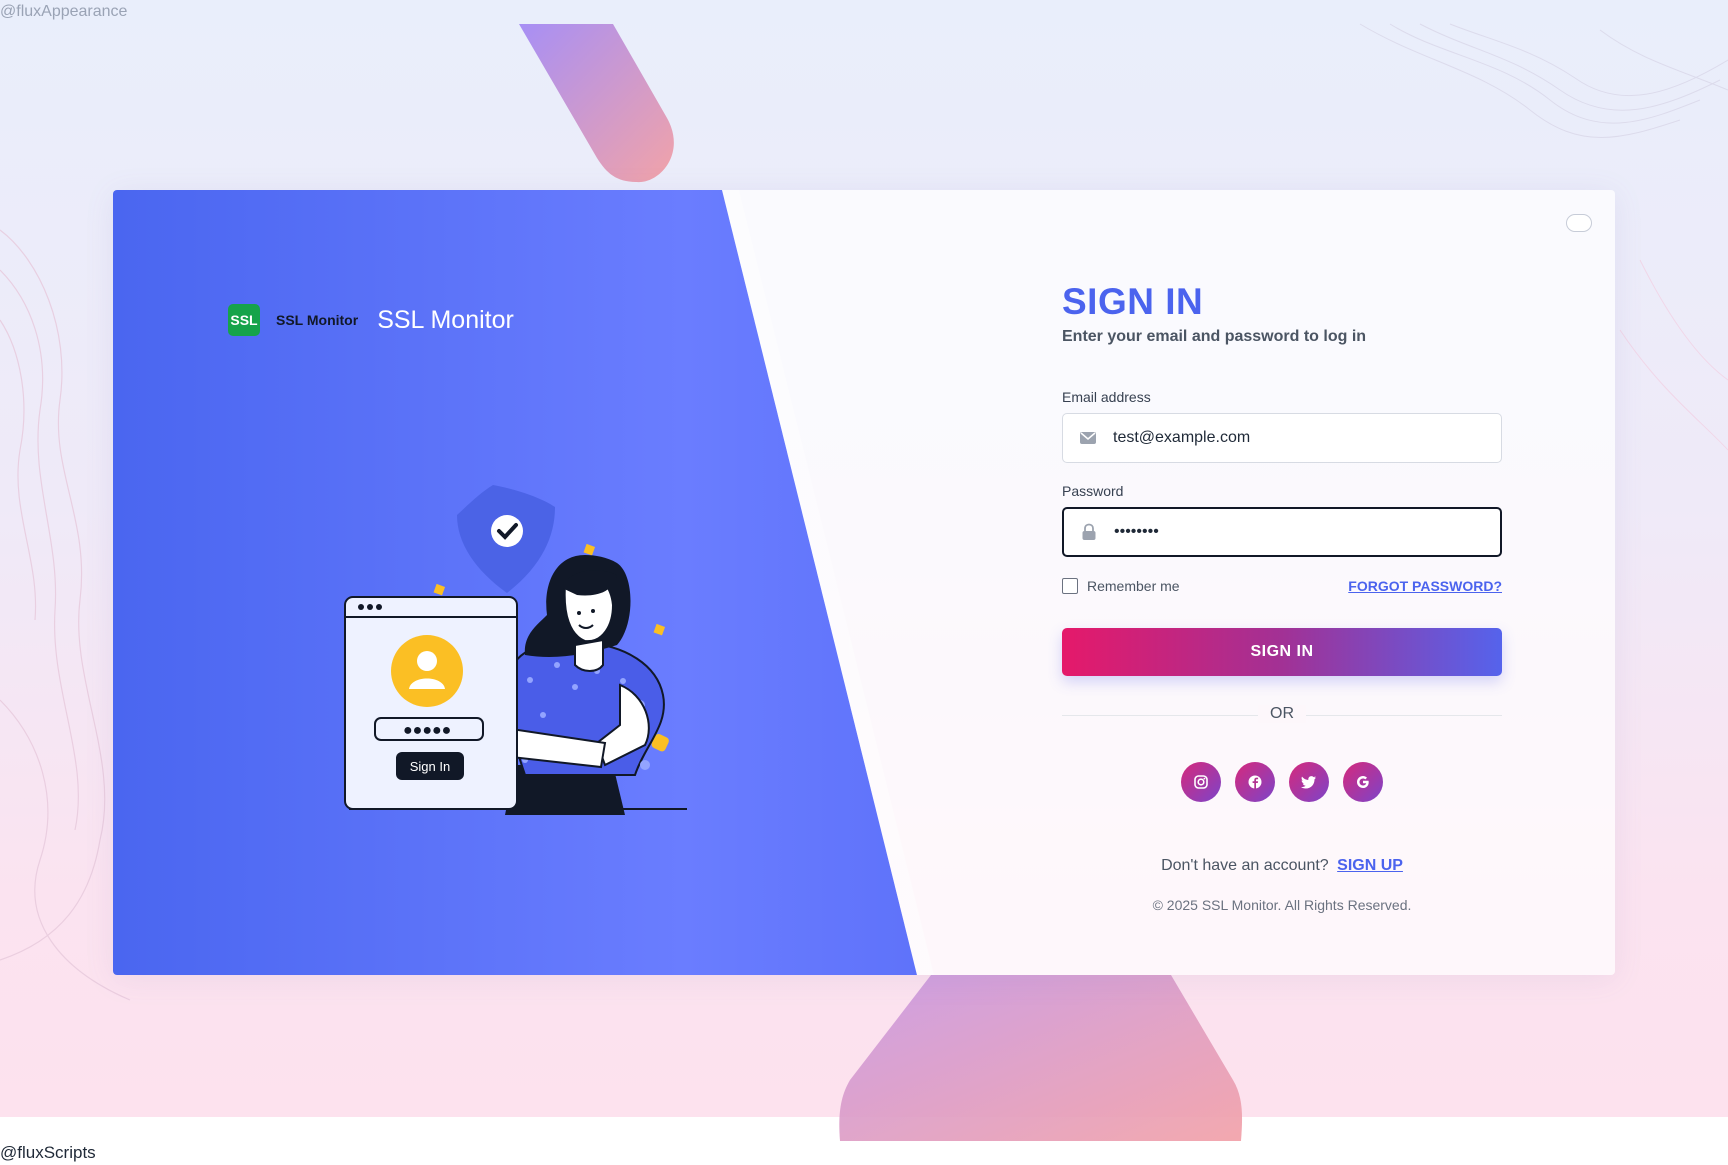 This screenshot has width=1728, height=1165. Describe the element at coordinates (1579, 223) in the screenshot. I see `theme-toggle` at that location.